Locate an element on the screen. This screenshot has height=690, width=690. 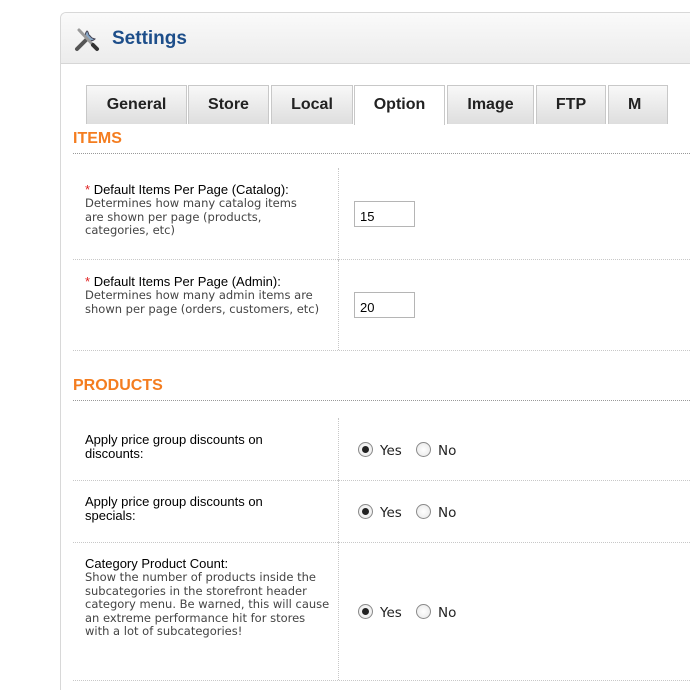
category-count-label-text: Category Product Count: is located at coordinates (157, 563).